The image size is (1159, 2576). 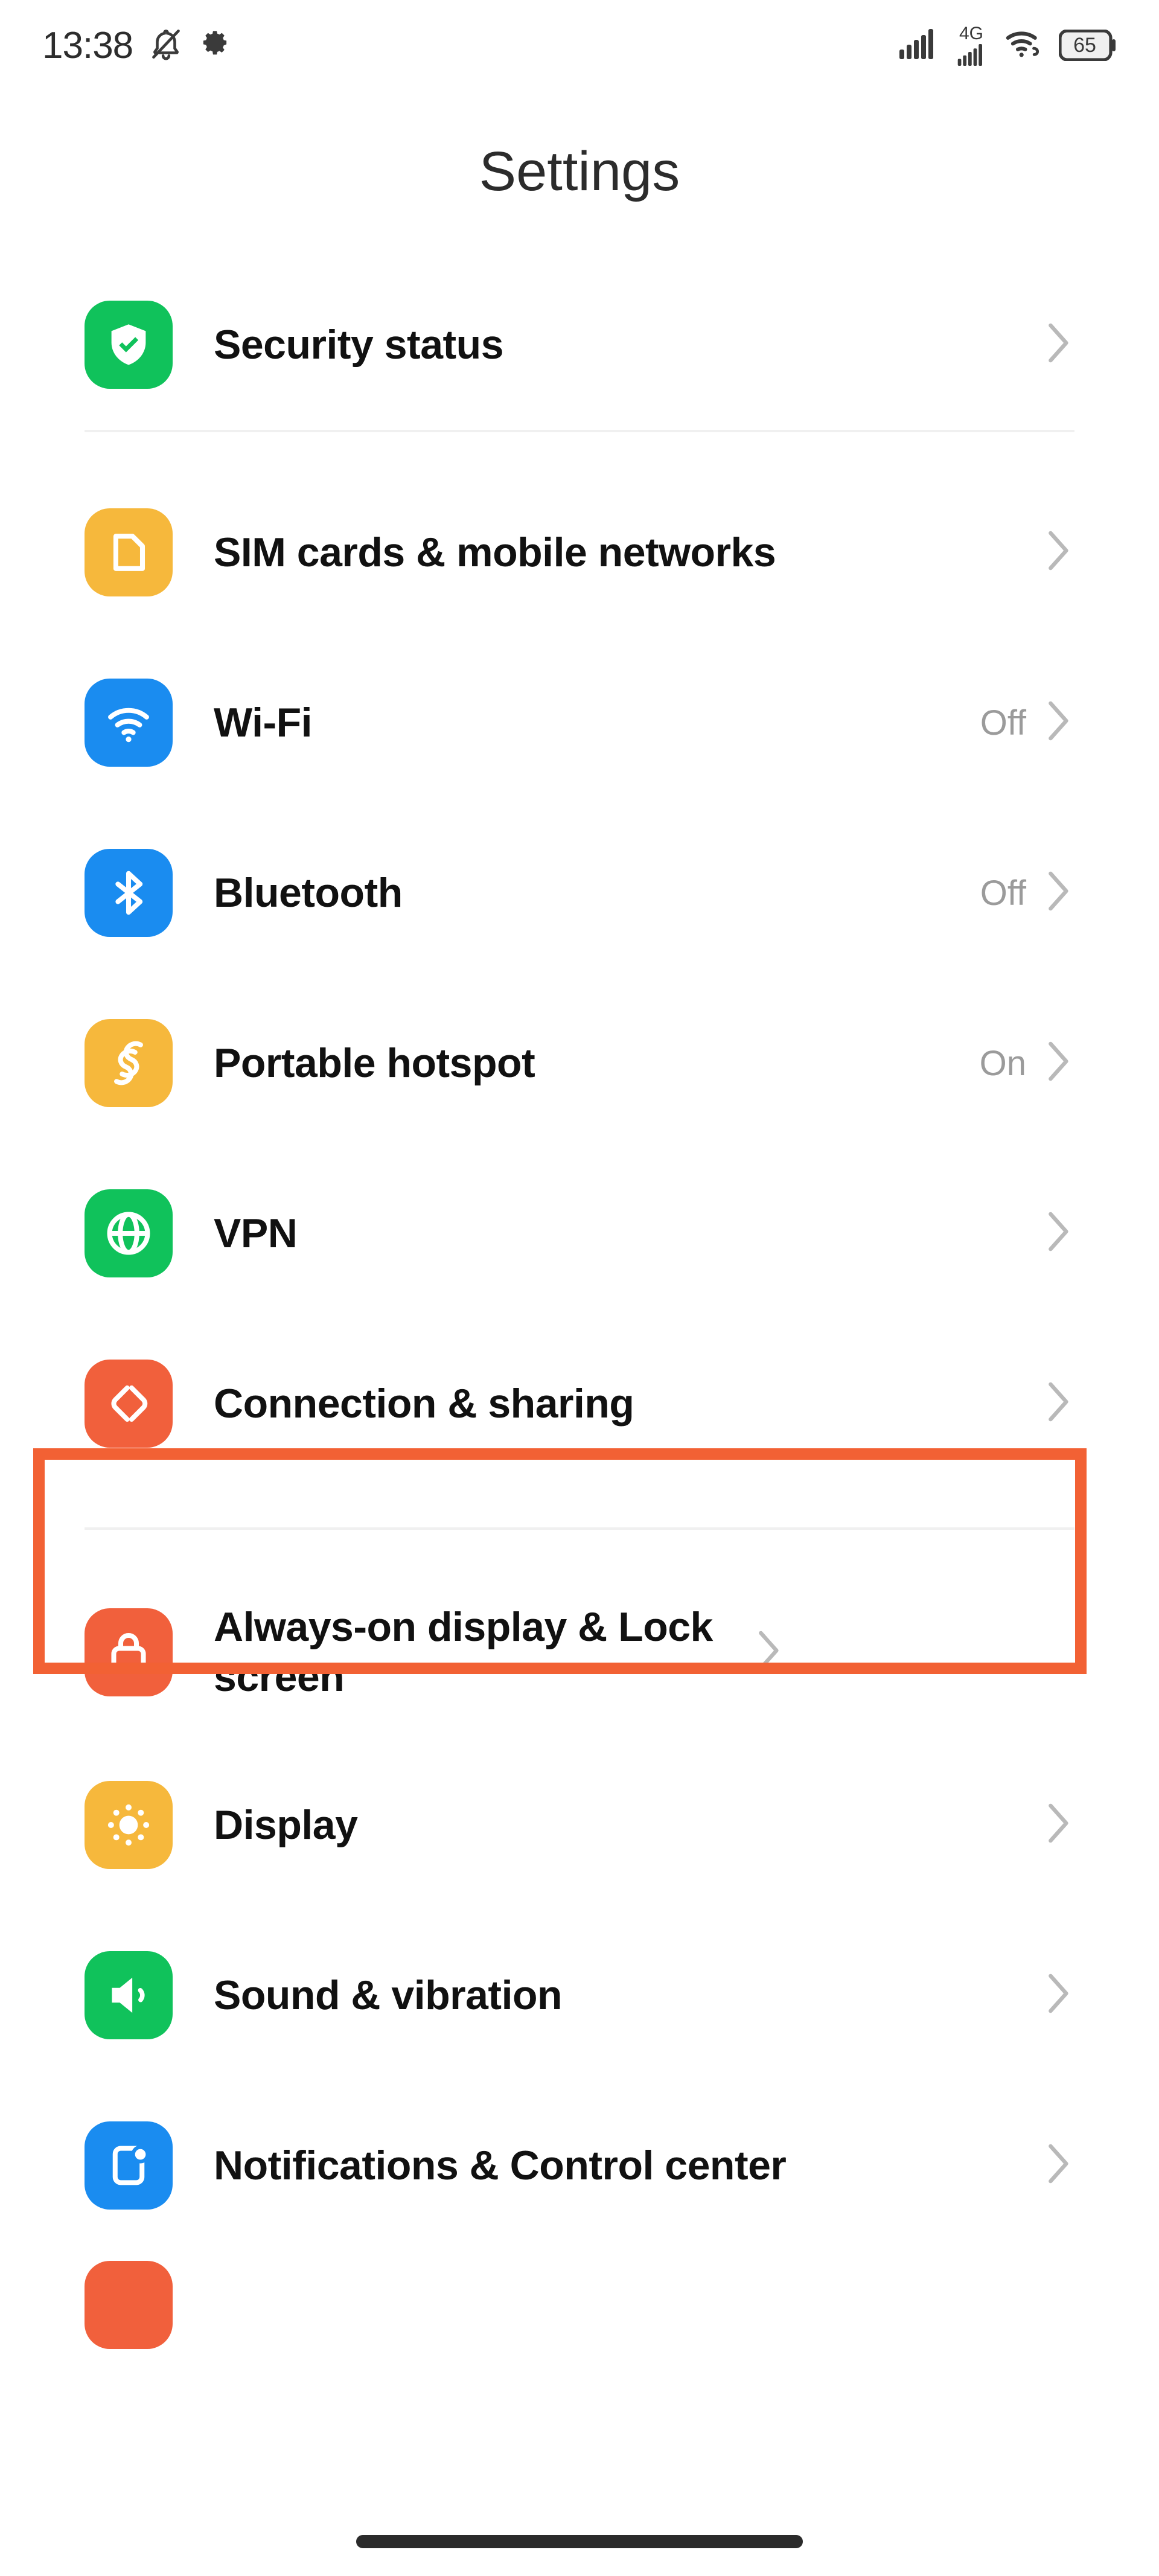 What do you see at coordinates (87, 45) in the screenshot?
I see `status-bar-time: 13:38` at bounding box center [87, 45].